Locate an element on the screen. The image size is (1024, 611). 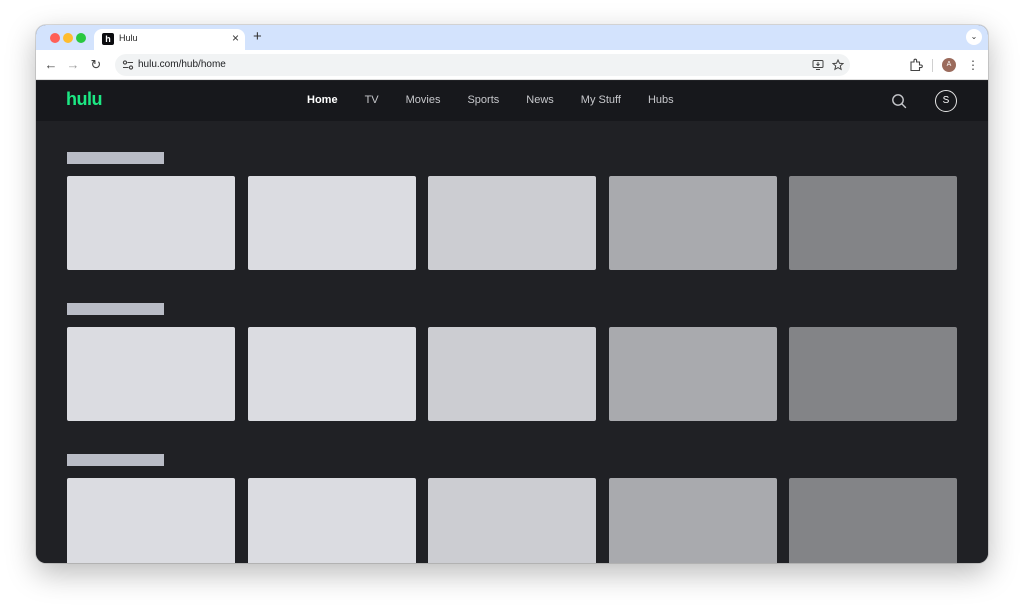
tab-title: Hulu is located at coordinates (128, 38).